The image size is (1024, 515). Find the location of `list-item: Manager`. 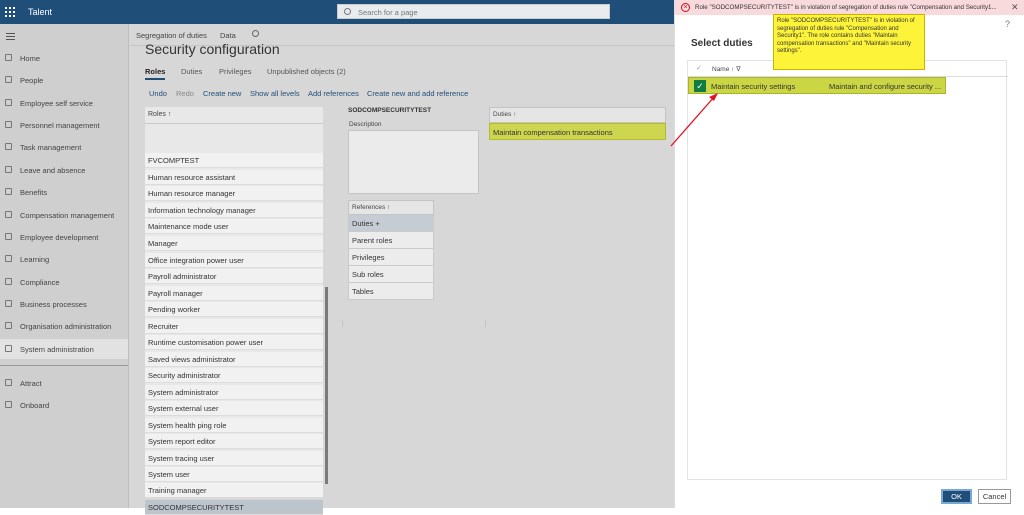

list-item: Manager is located at coordinates (234, 243).